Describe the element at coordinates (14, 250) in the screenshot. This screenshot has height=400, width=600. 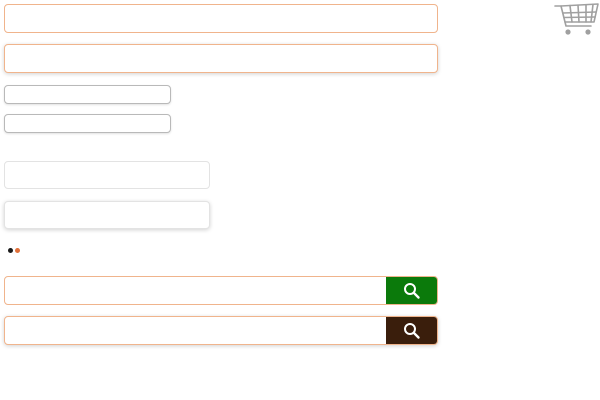
I see `carousel-dots` at that location.